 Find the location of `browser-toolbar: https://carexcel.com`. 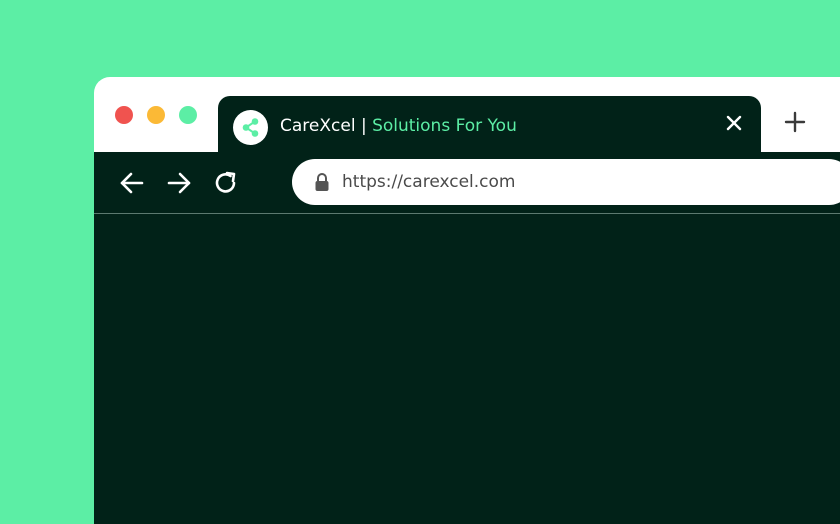

browser-toolbar: https://carexcel.com is located at coordinates (467, 183).